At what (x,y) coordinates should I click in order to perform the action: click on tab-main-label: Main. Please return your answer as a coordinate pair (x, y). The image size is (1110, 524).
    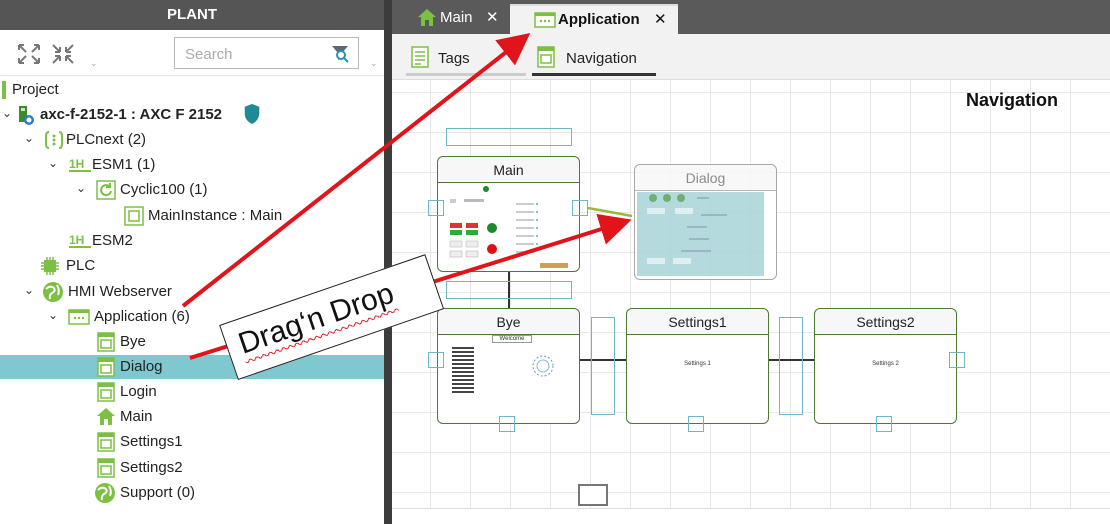
    Looking at the image, I should click on (456, 17).